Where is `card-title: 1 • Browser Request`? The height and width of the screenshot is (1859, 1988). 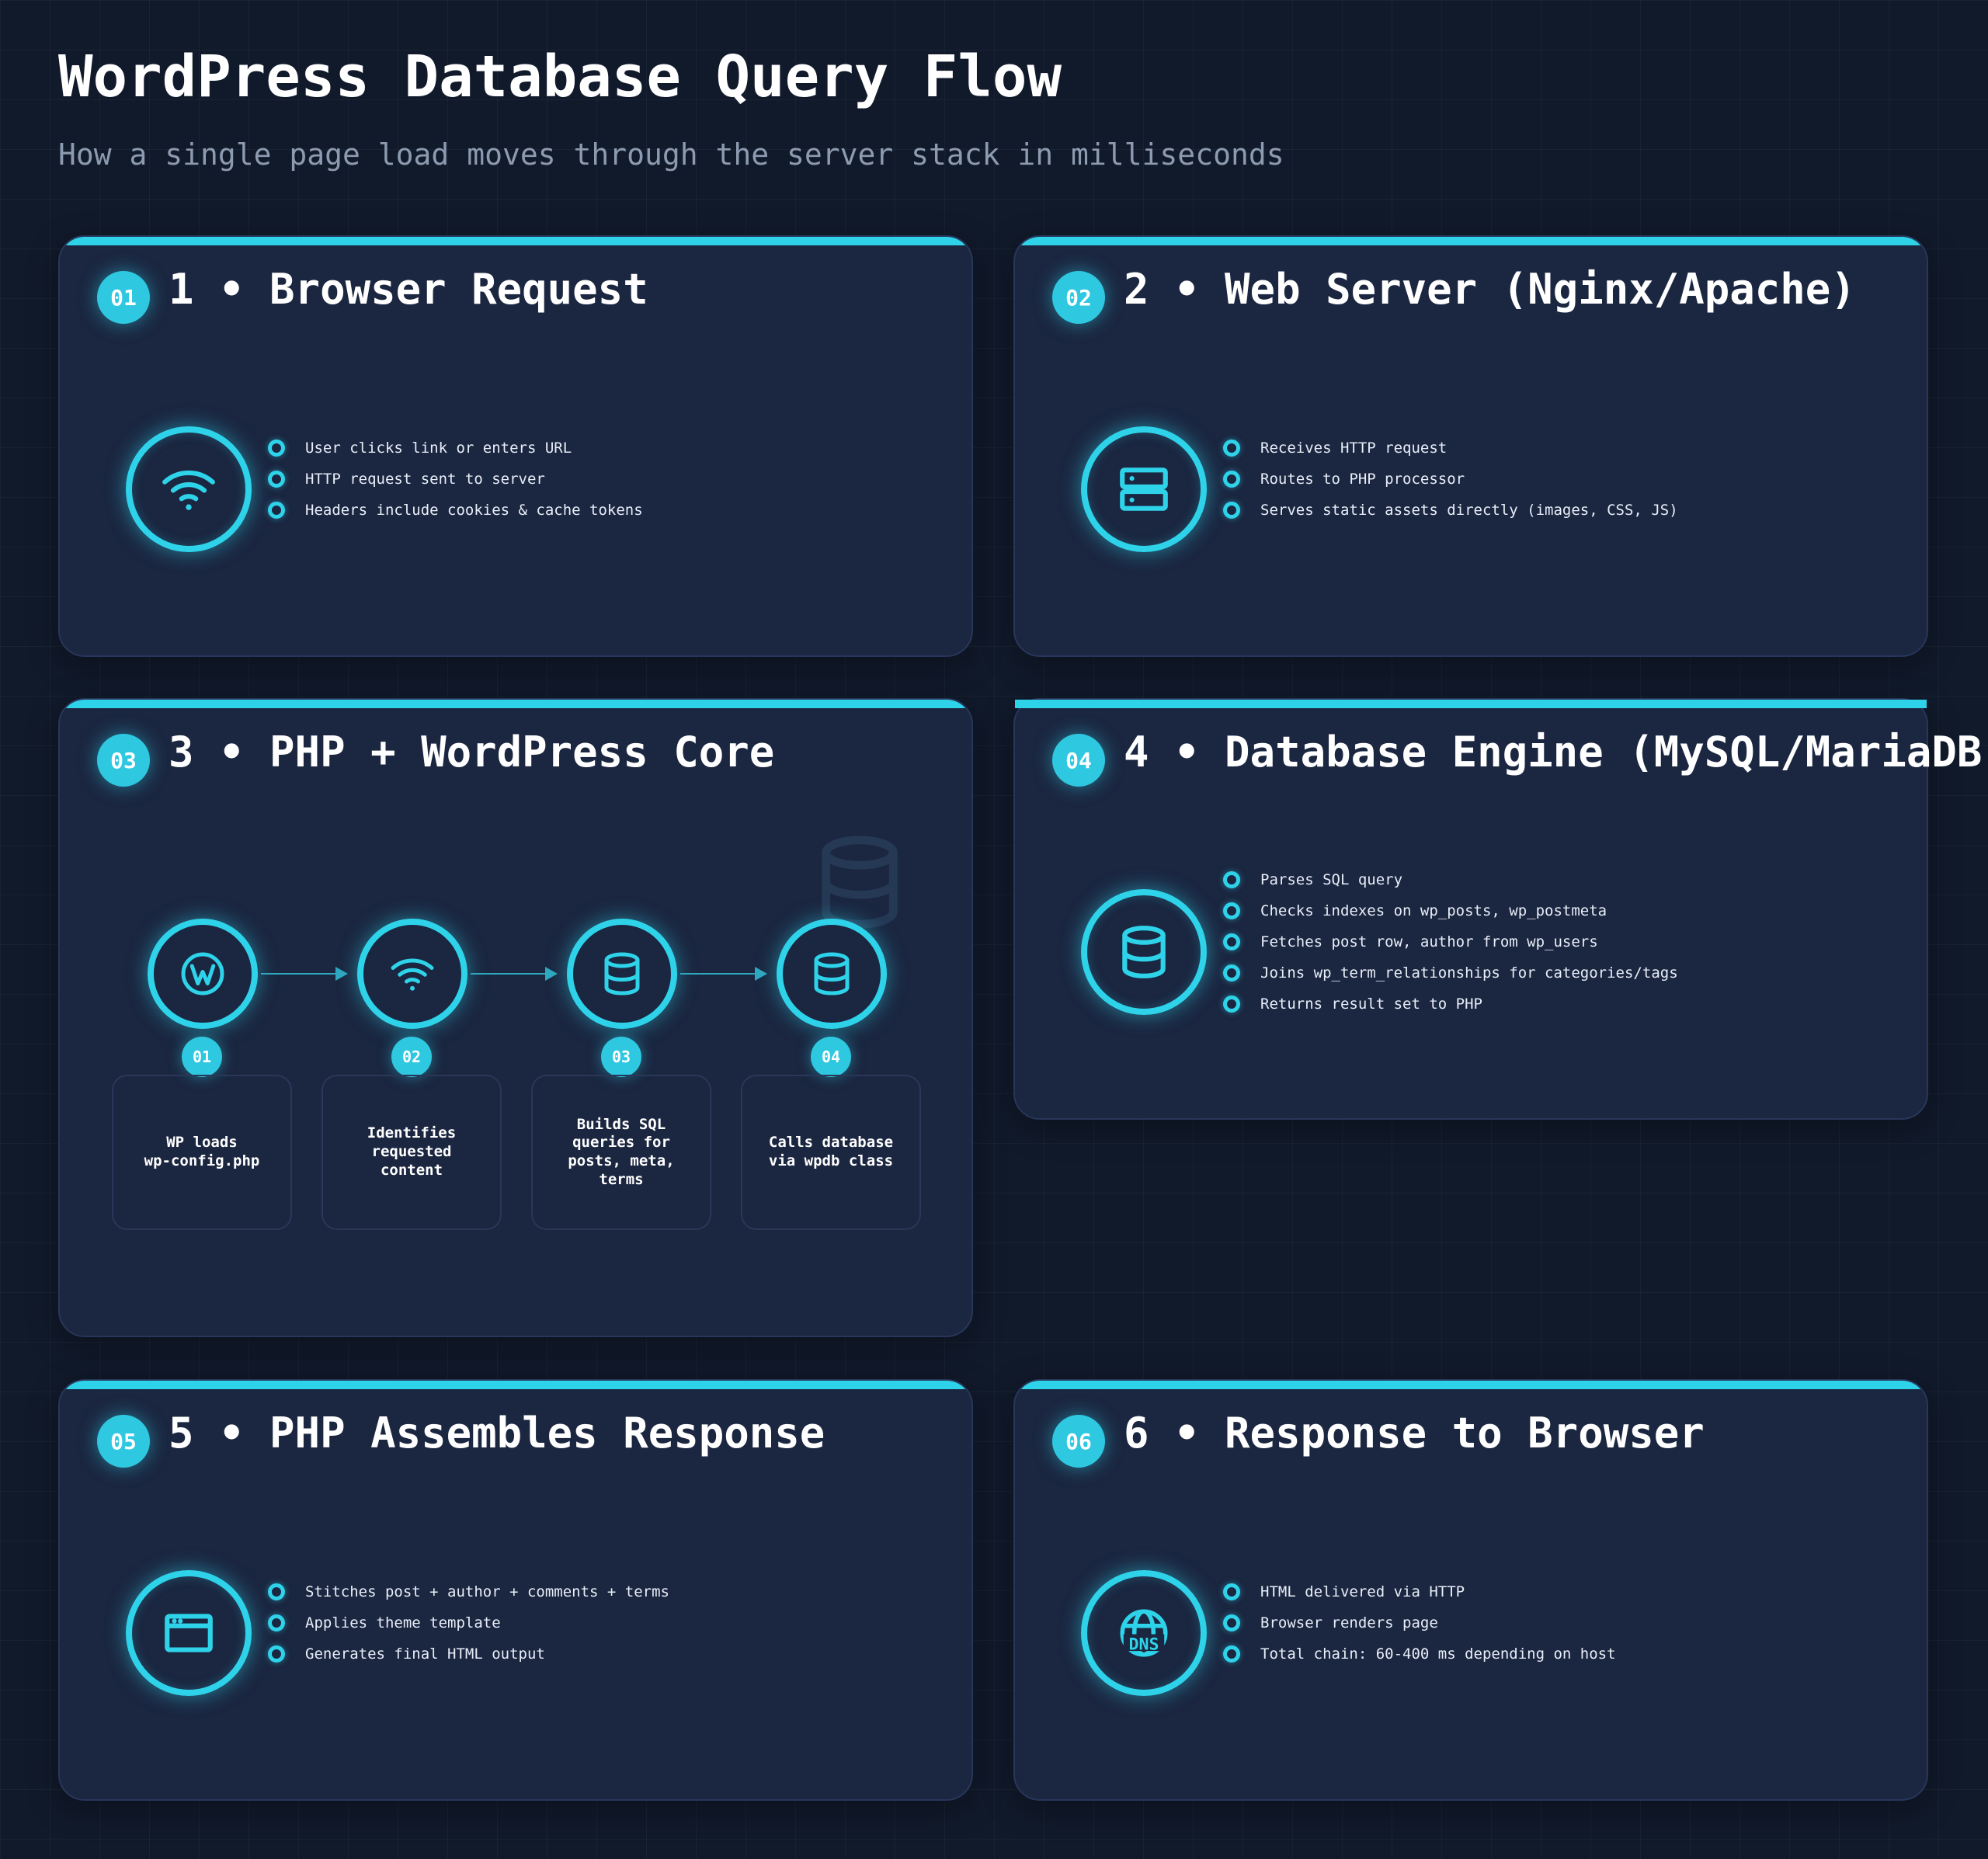
card-title: 1 • Browser Request is located at coordinates (408, 290).